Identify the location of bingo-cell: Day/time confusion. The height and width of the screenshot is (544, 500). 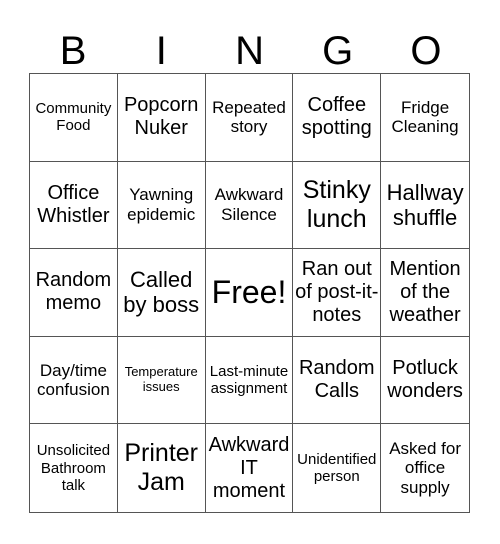
(74, 380).